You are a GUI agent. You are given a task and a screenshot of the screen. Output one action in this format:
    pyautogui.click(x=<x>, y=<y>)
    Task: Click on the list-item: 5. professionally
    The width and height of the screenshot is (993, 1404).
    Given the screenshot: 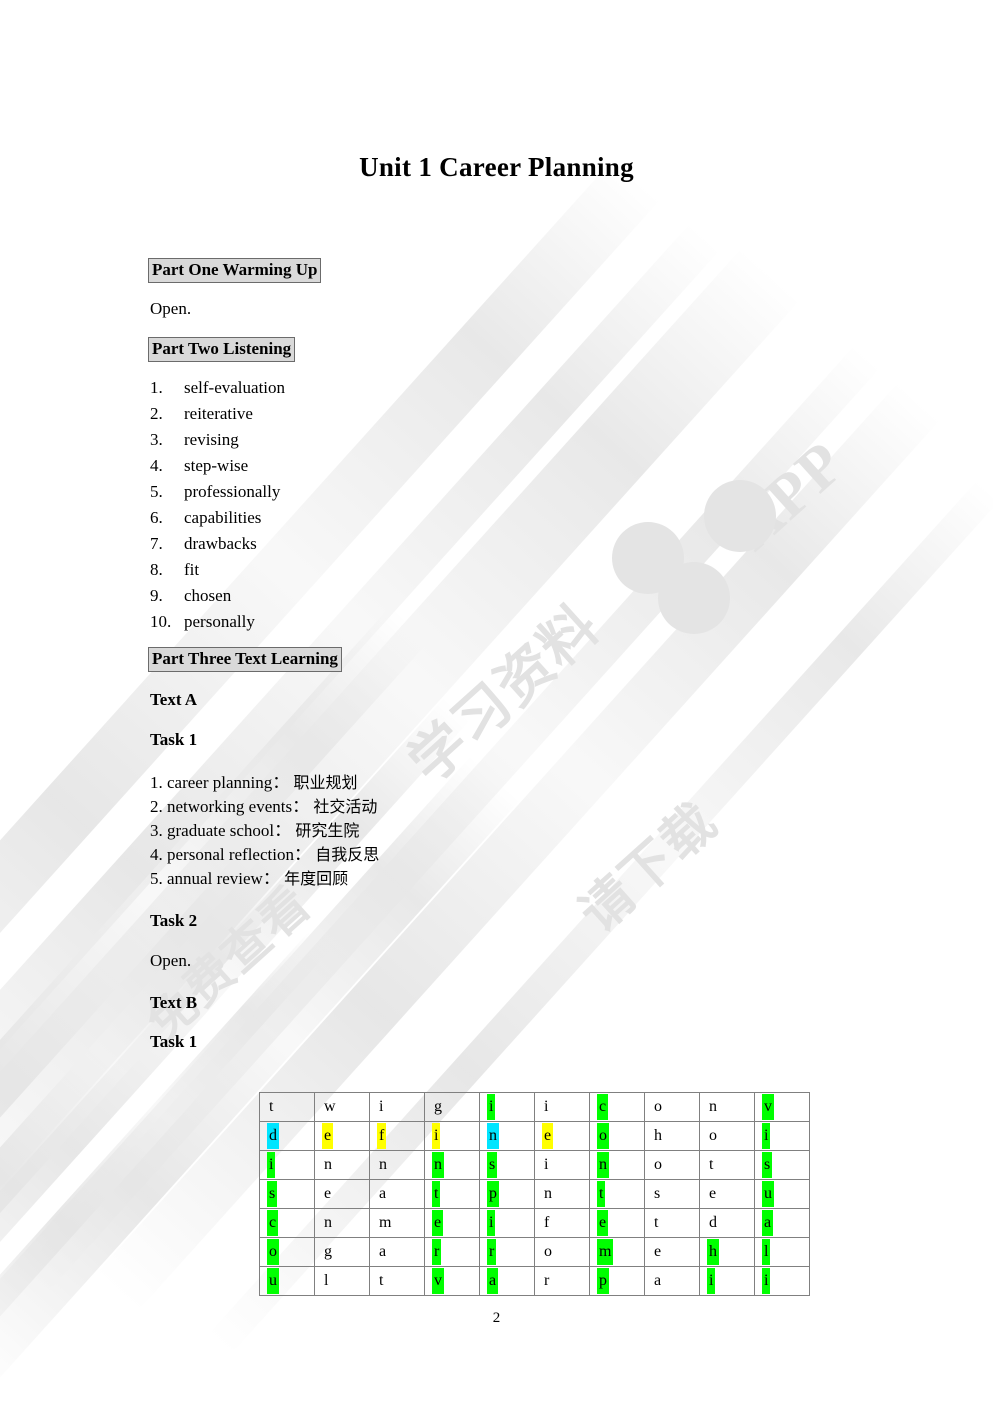 What is the action you would take?
    pyautogui.click(x=217, y=495)
    